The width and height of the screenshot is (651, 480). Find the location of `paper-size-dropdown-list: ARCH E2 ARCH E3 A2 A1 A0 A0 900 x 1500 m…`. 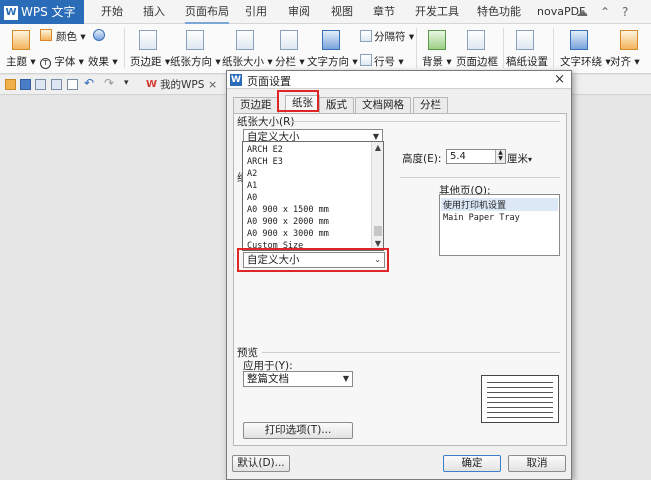

paper-size-dropdown-list: ARCH E2 ARCH E3 A2 A1 A0 A0 900 x 1500 m… is located at coordinates (313, 196).